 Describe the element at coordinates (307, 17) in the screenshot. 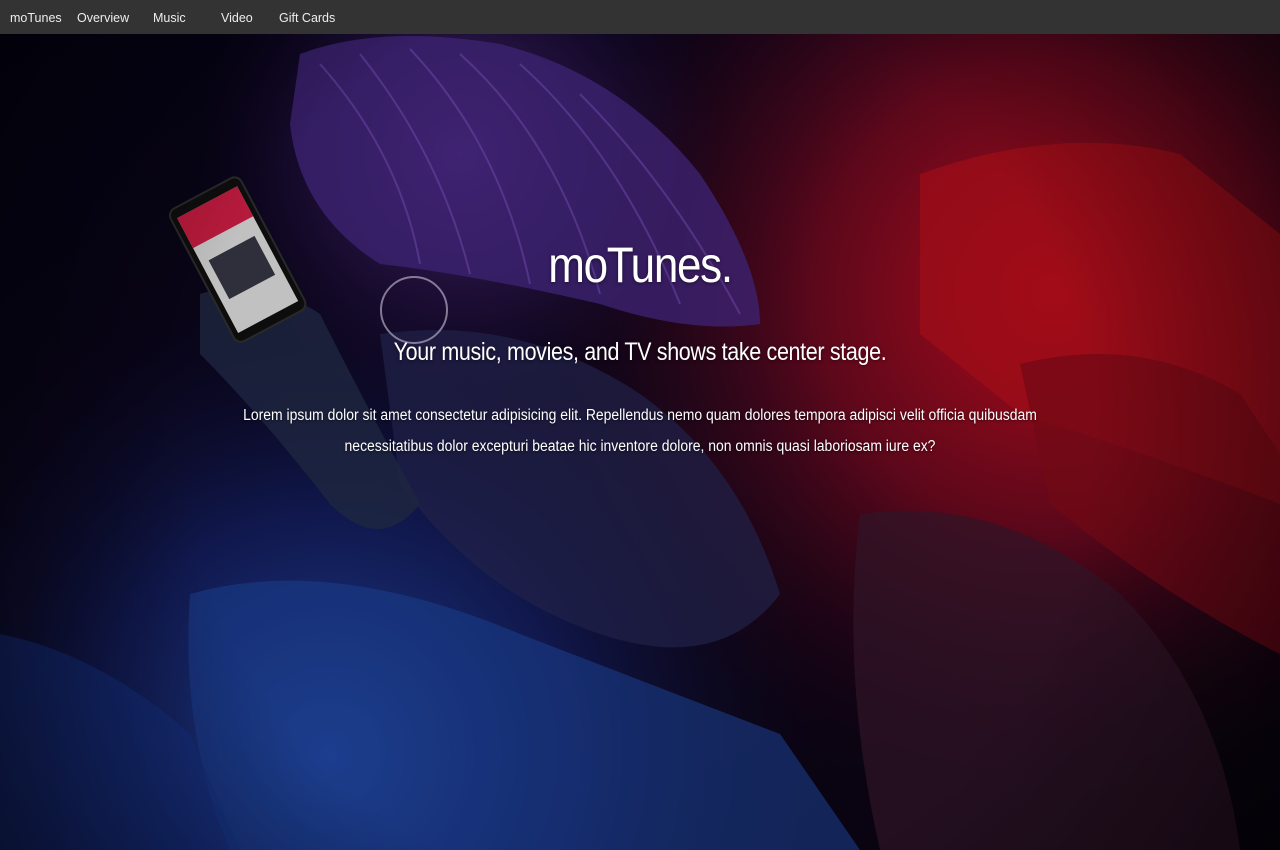

I see `nav-item-gift-cards: Gift Cards` at that location.